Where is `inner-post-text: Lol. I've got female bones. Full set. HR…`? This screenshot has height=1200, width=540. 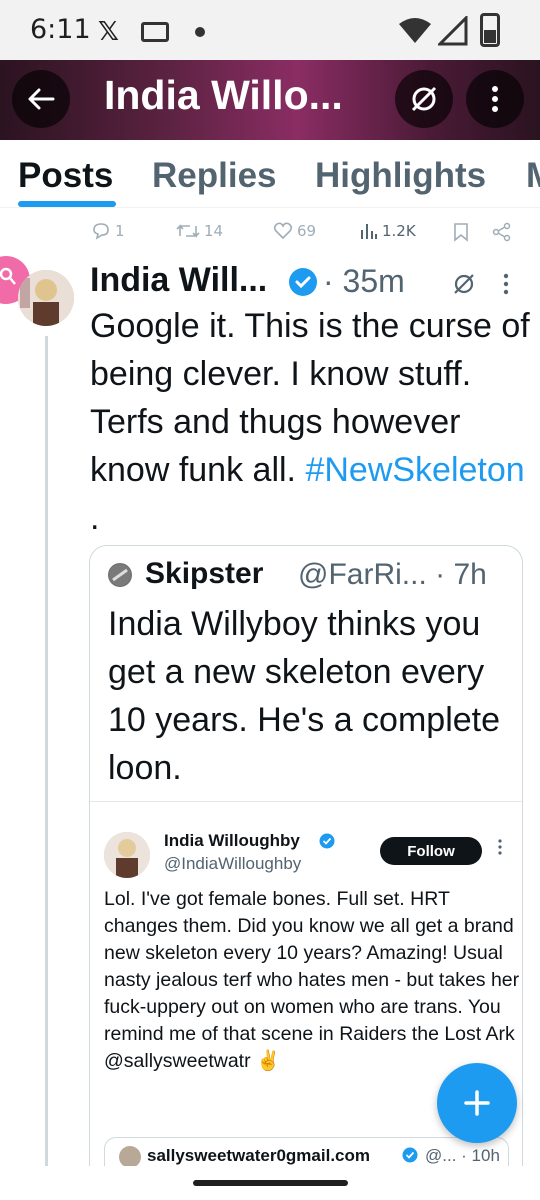 inner-post-text: Lol. I've got female bones. Full set. HR… is located at coordinates (312, 980).